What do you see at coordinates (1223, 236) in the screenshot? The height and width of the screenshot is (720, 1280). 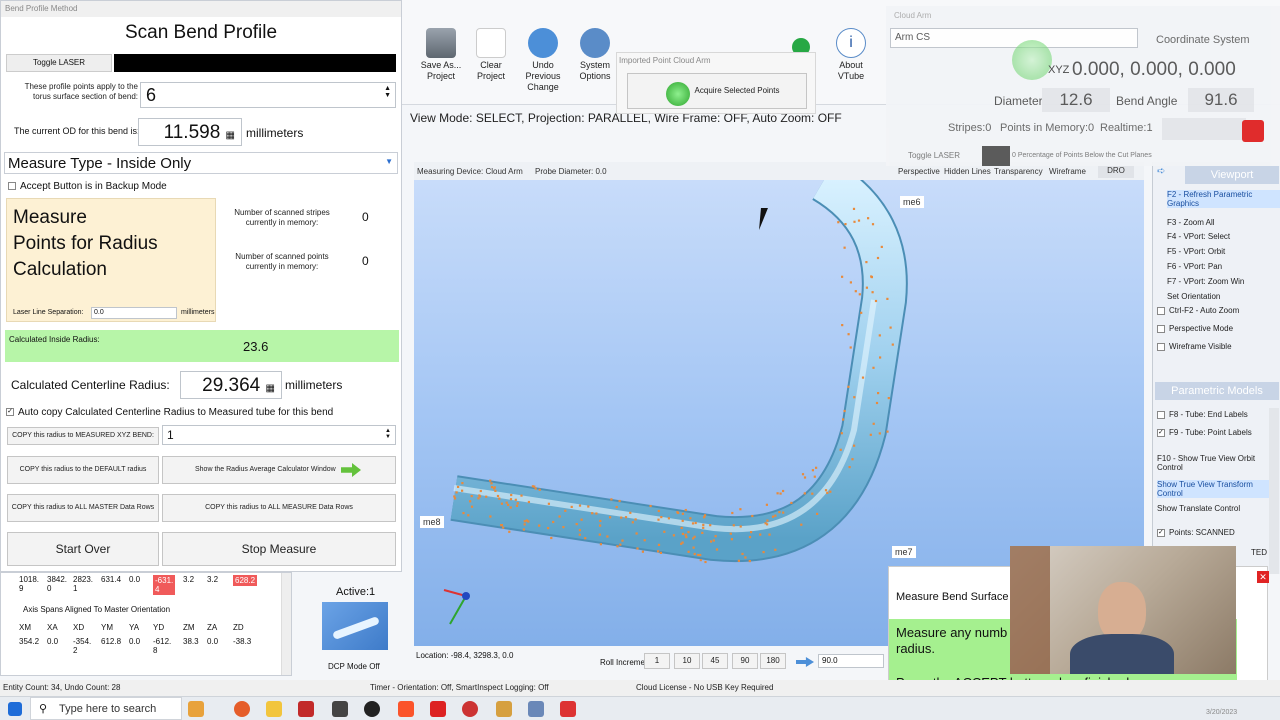 I see `viewport-item: F4 - VPort: Select` at bounding box center [1223, 236].